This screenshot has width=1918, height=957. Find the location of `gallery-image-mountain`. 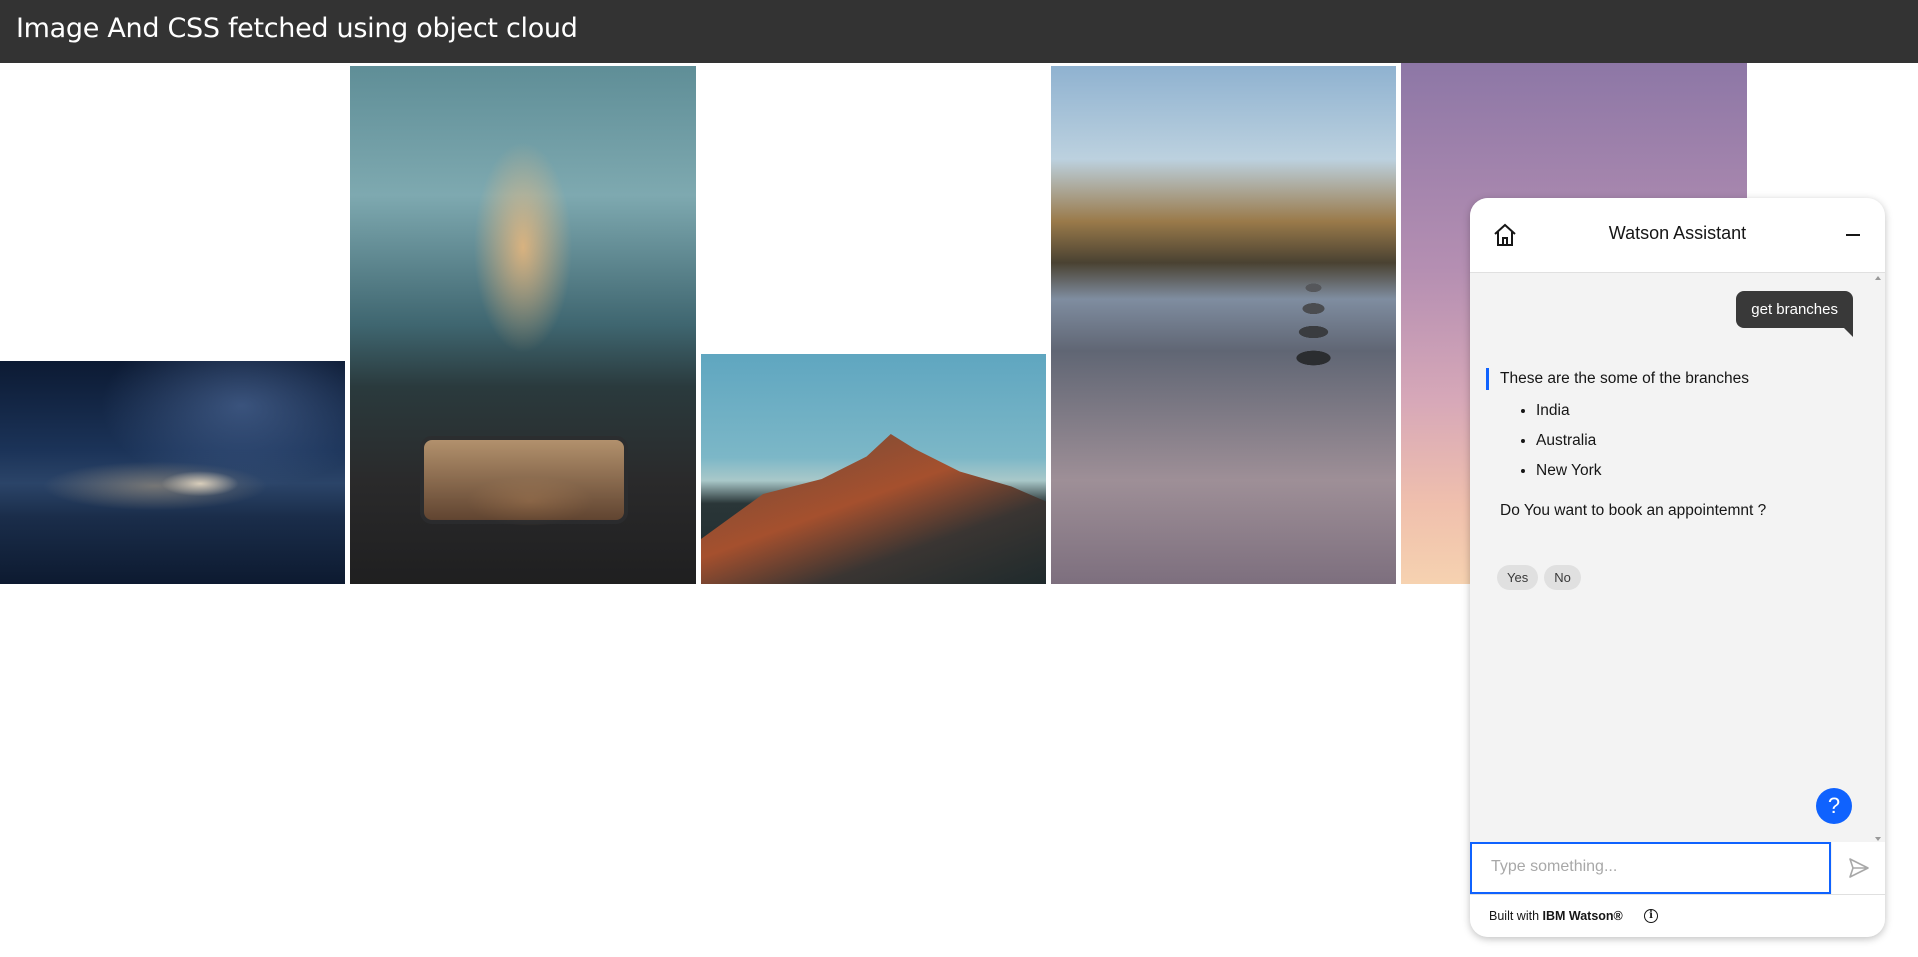

gallery-image-mountain is located at coordinates (873, 469).